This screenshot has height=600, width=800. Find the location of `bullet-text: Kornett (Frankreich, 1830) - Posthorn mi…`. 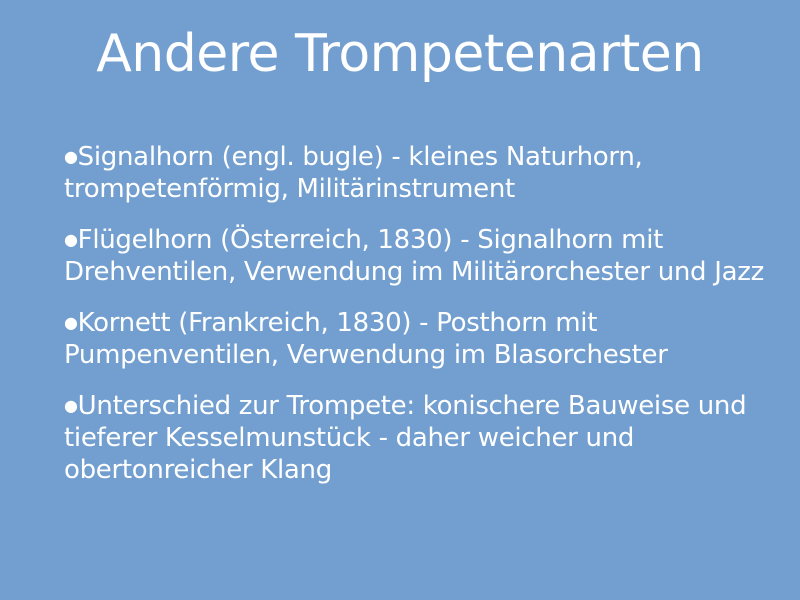

bullet-text: Kornett (Frankreich, 1830) - Posthorn mi… is located at coordinates (366, 339).